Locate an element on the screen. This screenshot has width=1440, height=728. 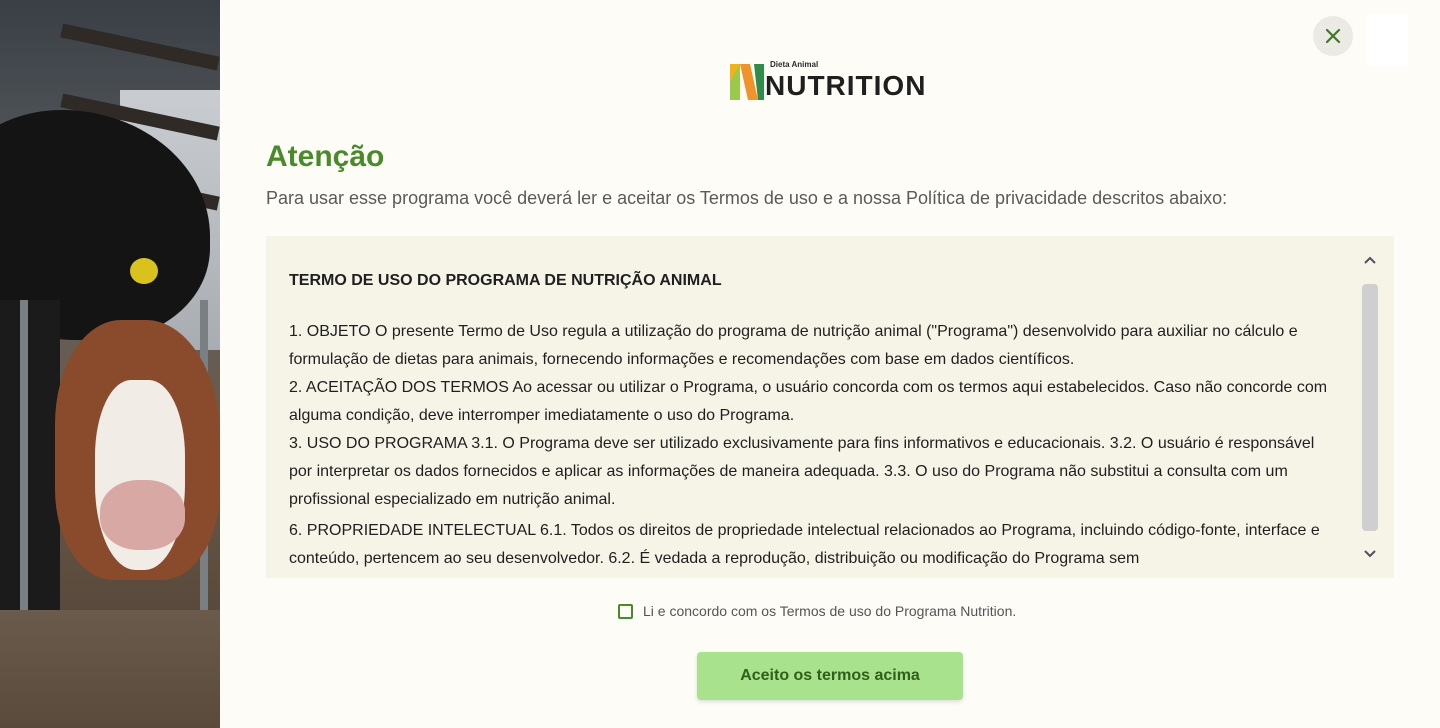
logo-subtitle: Dieta Animal is located at coordinates (794, 64).